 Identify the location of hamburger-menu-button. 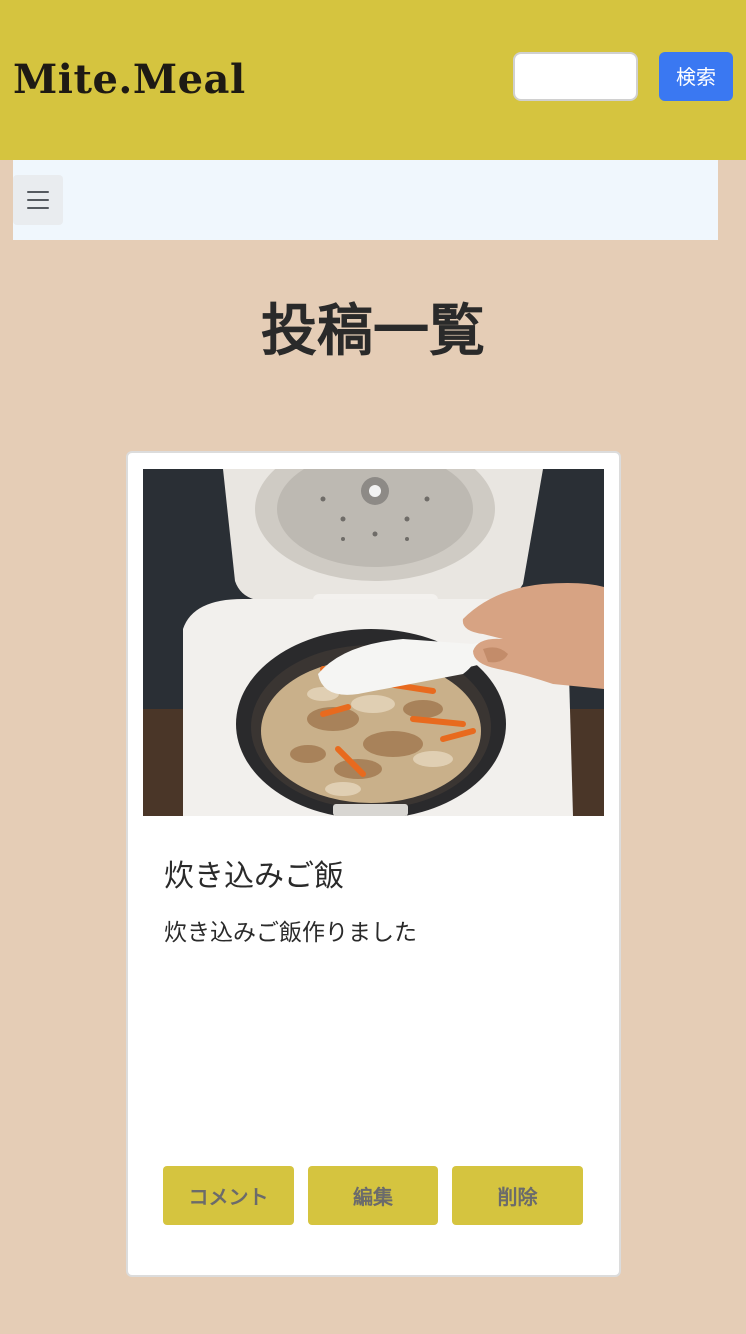
(38, 200).